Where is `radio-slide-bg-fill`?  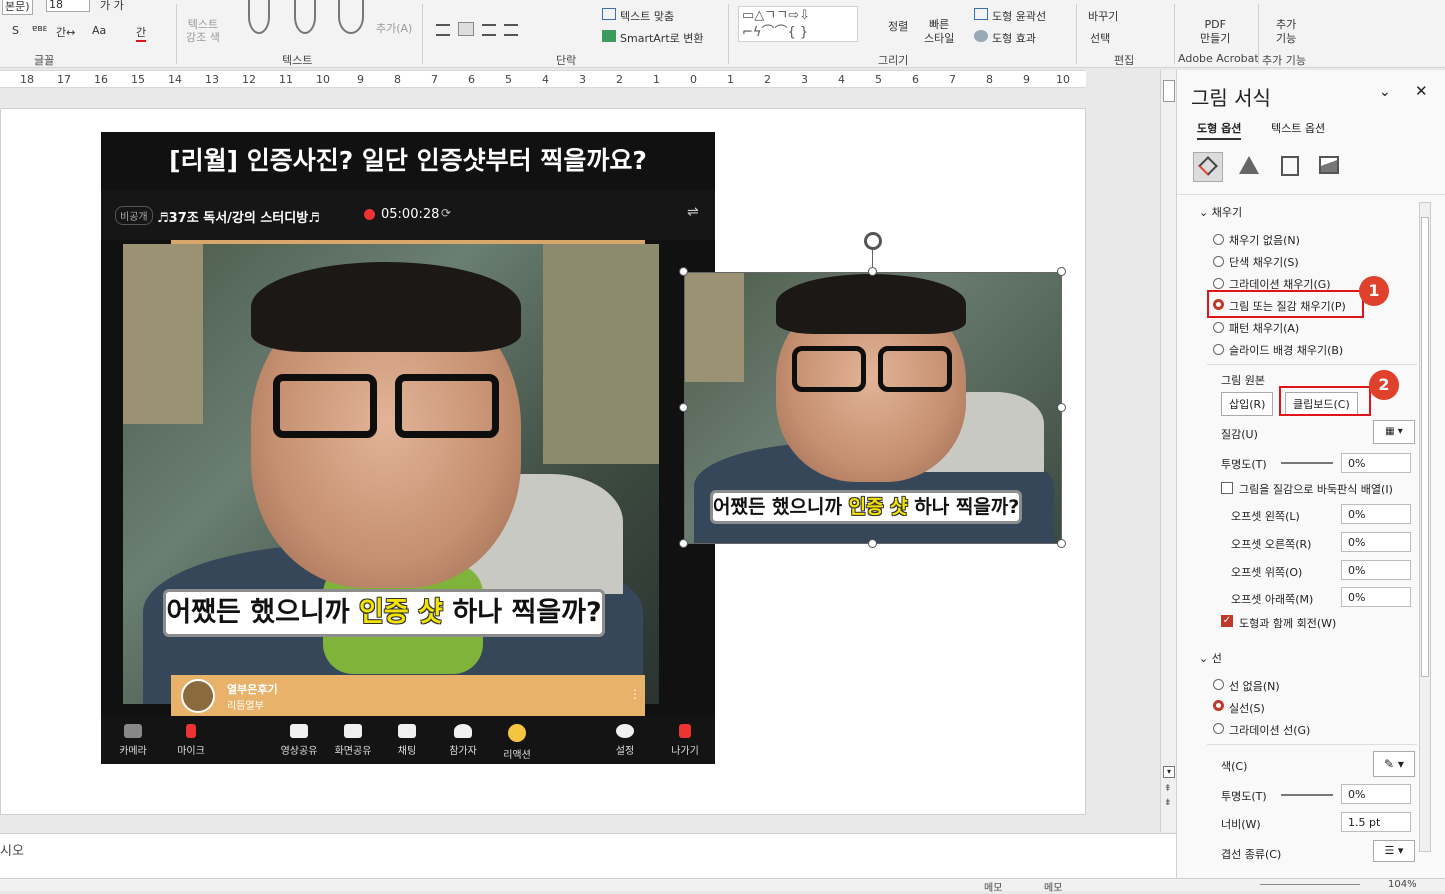
radio-slide-bg-fill is located at coordinates (1218, 349).